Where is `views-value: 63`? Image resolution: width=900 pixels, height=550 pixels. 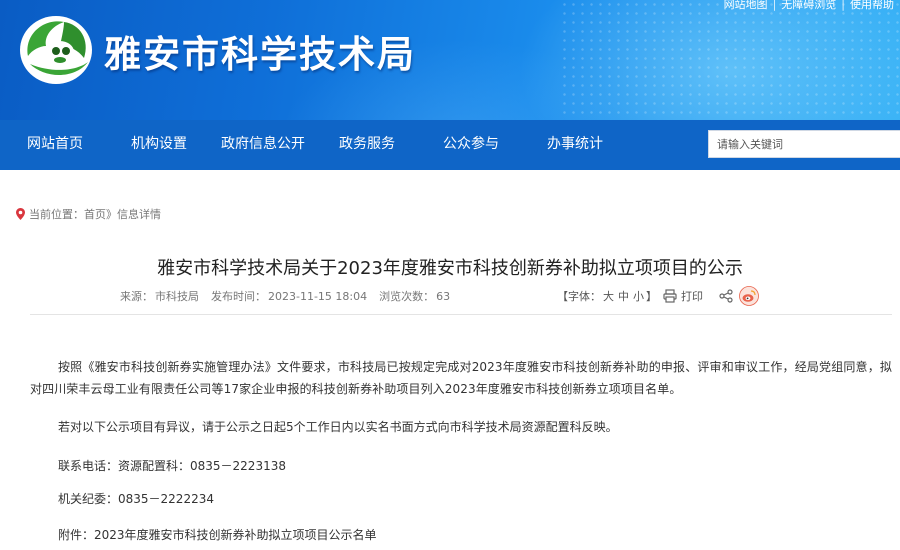
views-value: 63 is located at coordinates (443, 296).